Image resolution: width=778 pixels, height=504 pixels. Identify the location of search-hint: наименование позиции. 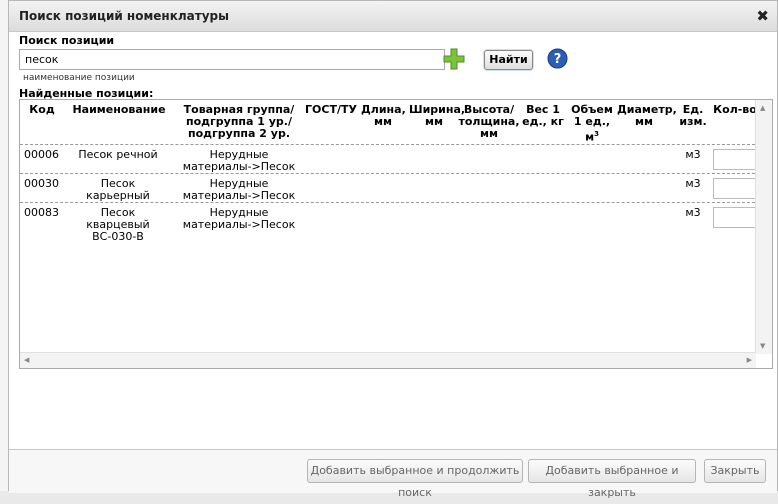
(79, 78).